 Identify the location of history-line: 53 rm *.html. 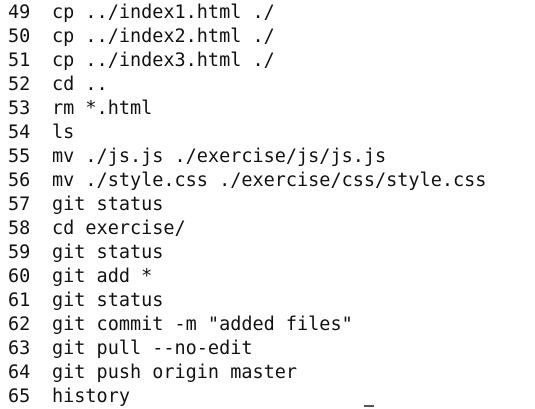
(247, 109).